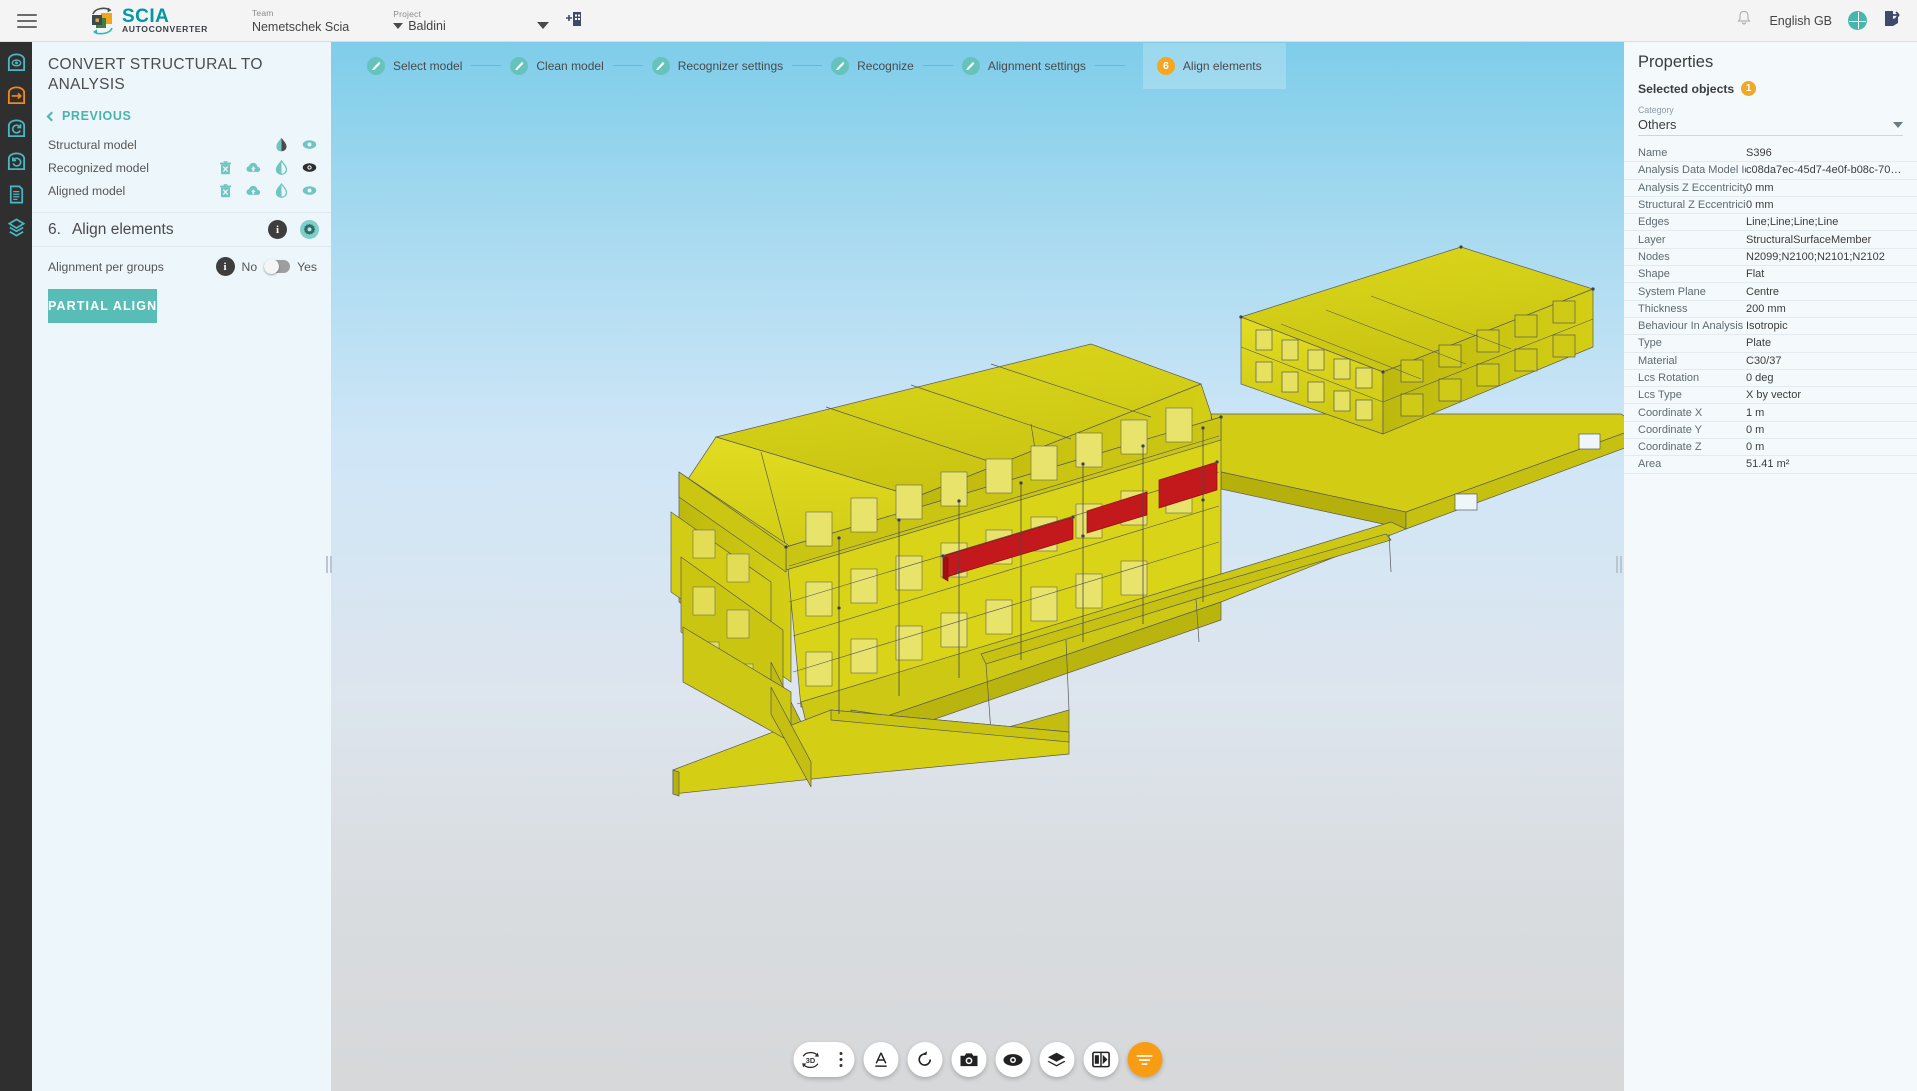 The height and width of the screenshot is (1091, 1917). I want to click on alignment-per-groups-option: Alignment per groups i No Yes, so click(181, 261).